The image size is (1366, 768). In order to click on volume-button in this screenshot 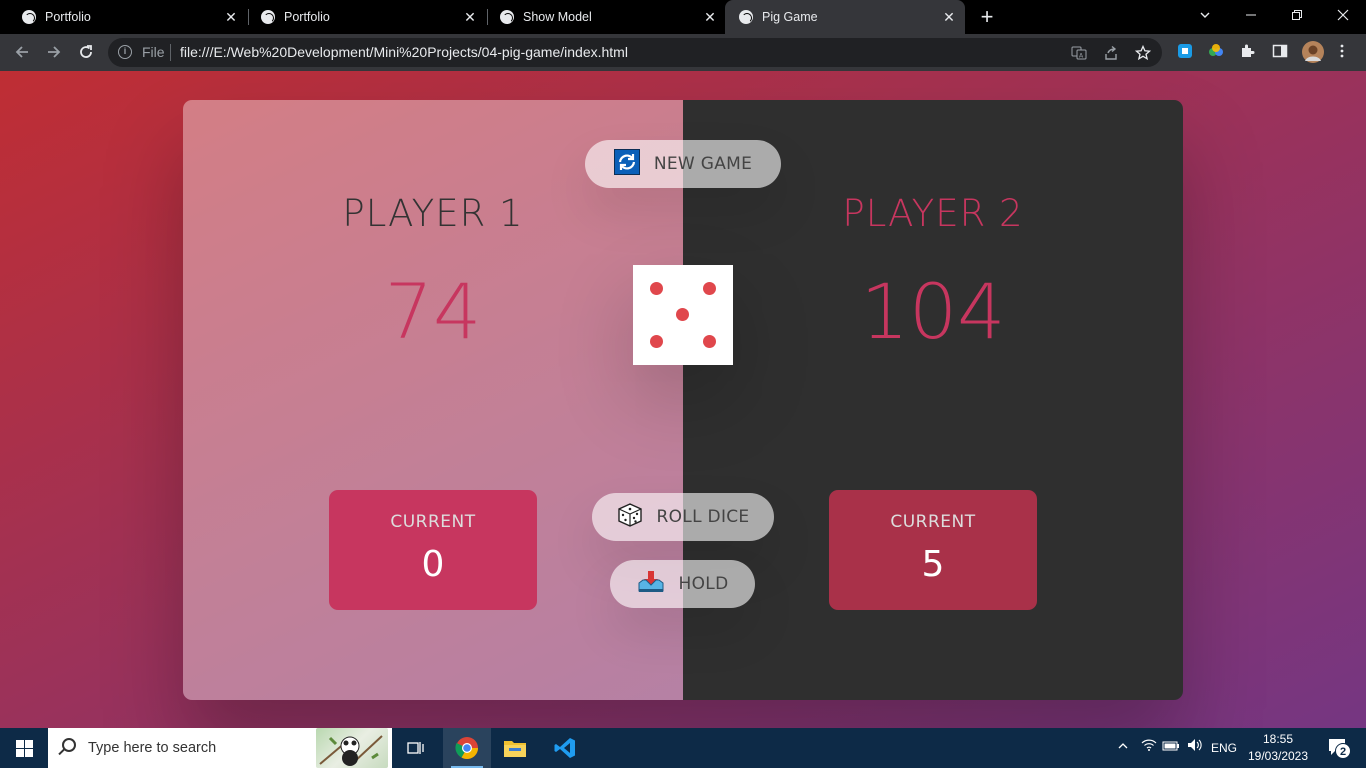, I will do `click(1195, 748)`.